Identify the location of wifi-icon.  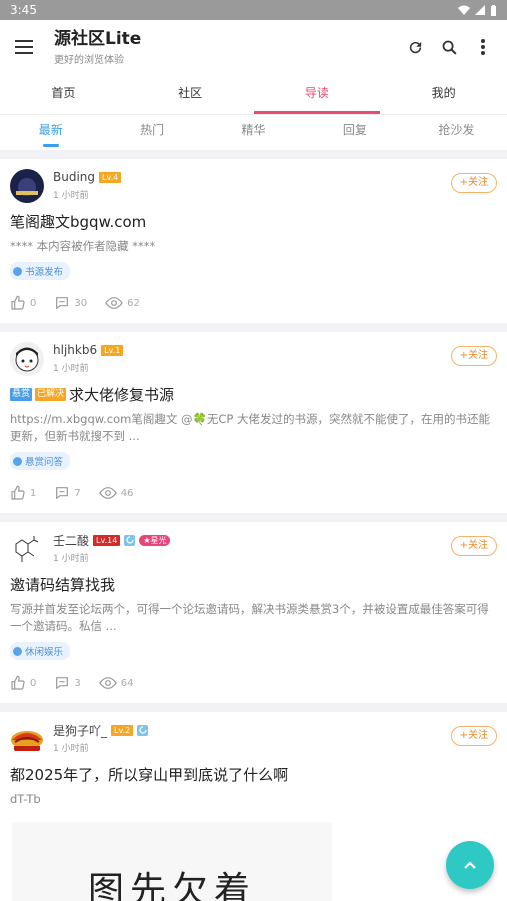
(464, 10).